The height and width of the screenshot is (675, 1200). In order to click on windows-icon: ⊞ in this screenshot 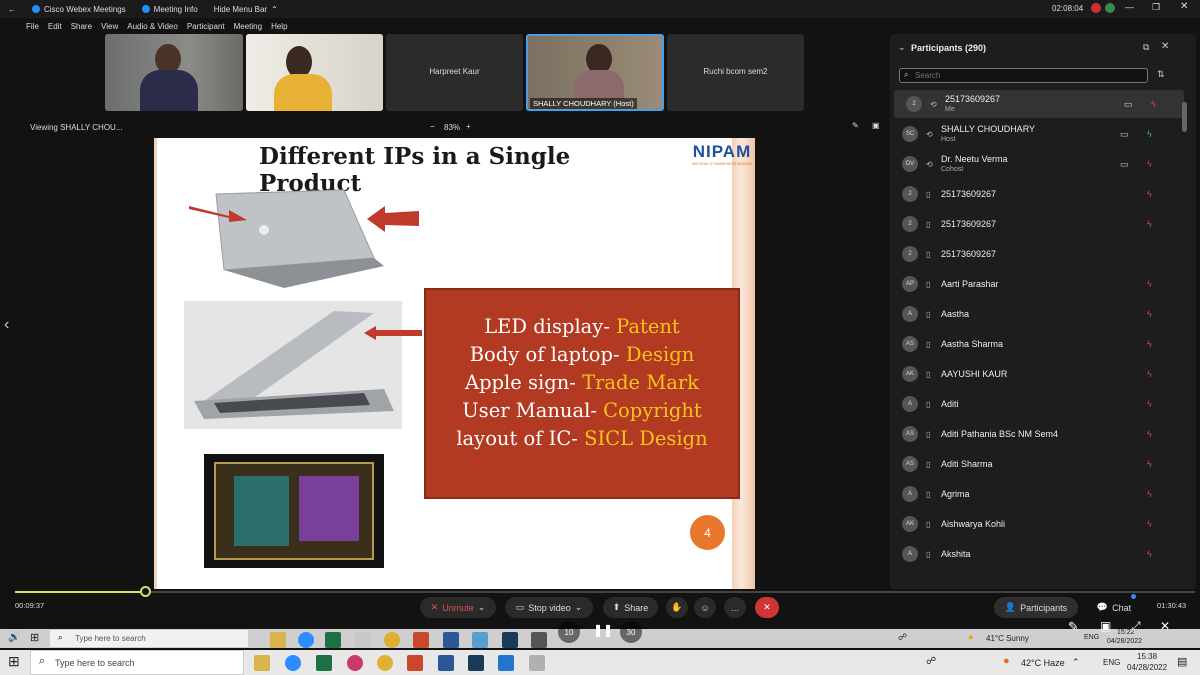, I will do `click(34, 637)`.